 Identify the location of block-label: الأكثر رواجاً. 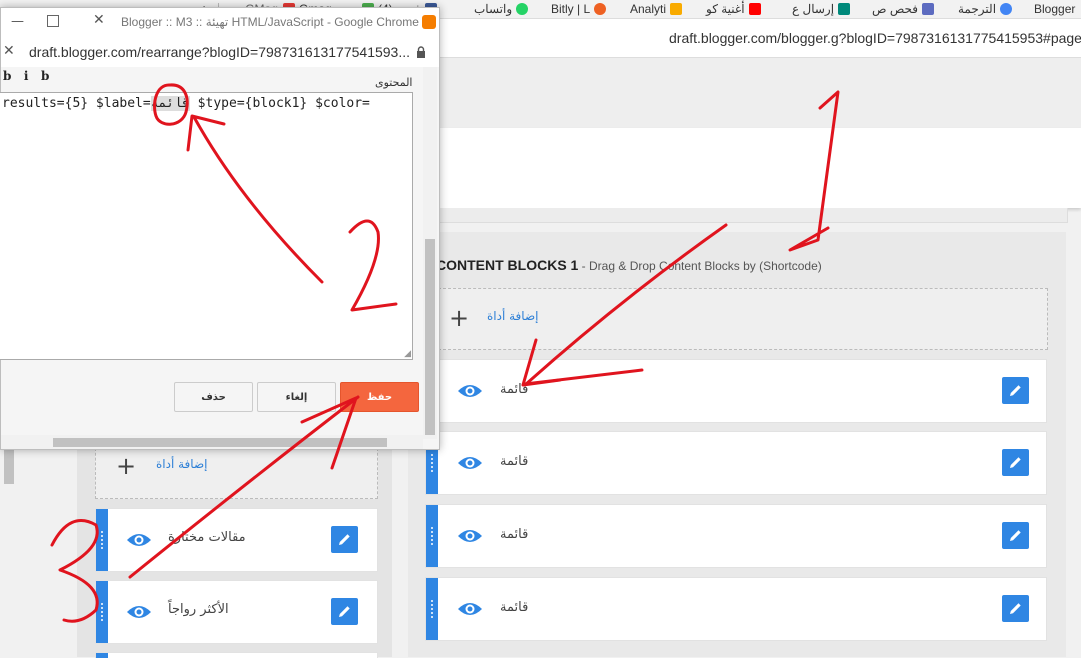
(198, 609).